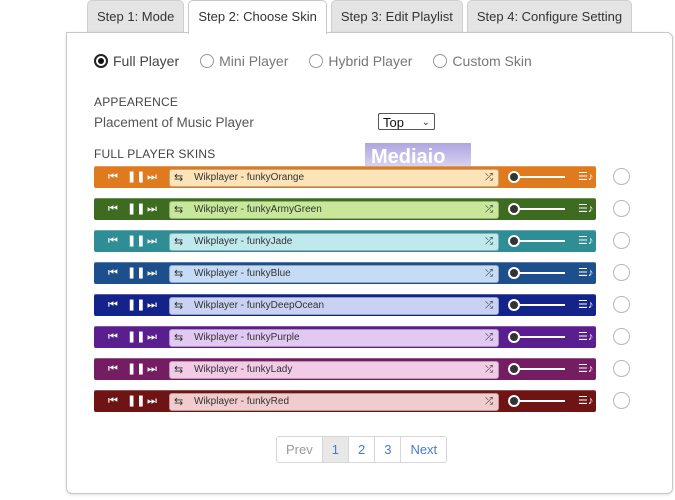 This screenshot has width=675, height=500. Describe the element at coordinates (388, 449) in the screenshot. I see `pagination-page-3: 3` at that location.